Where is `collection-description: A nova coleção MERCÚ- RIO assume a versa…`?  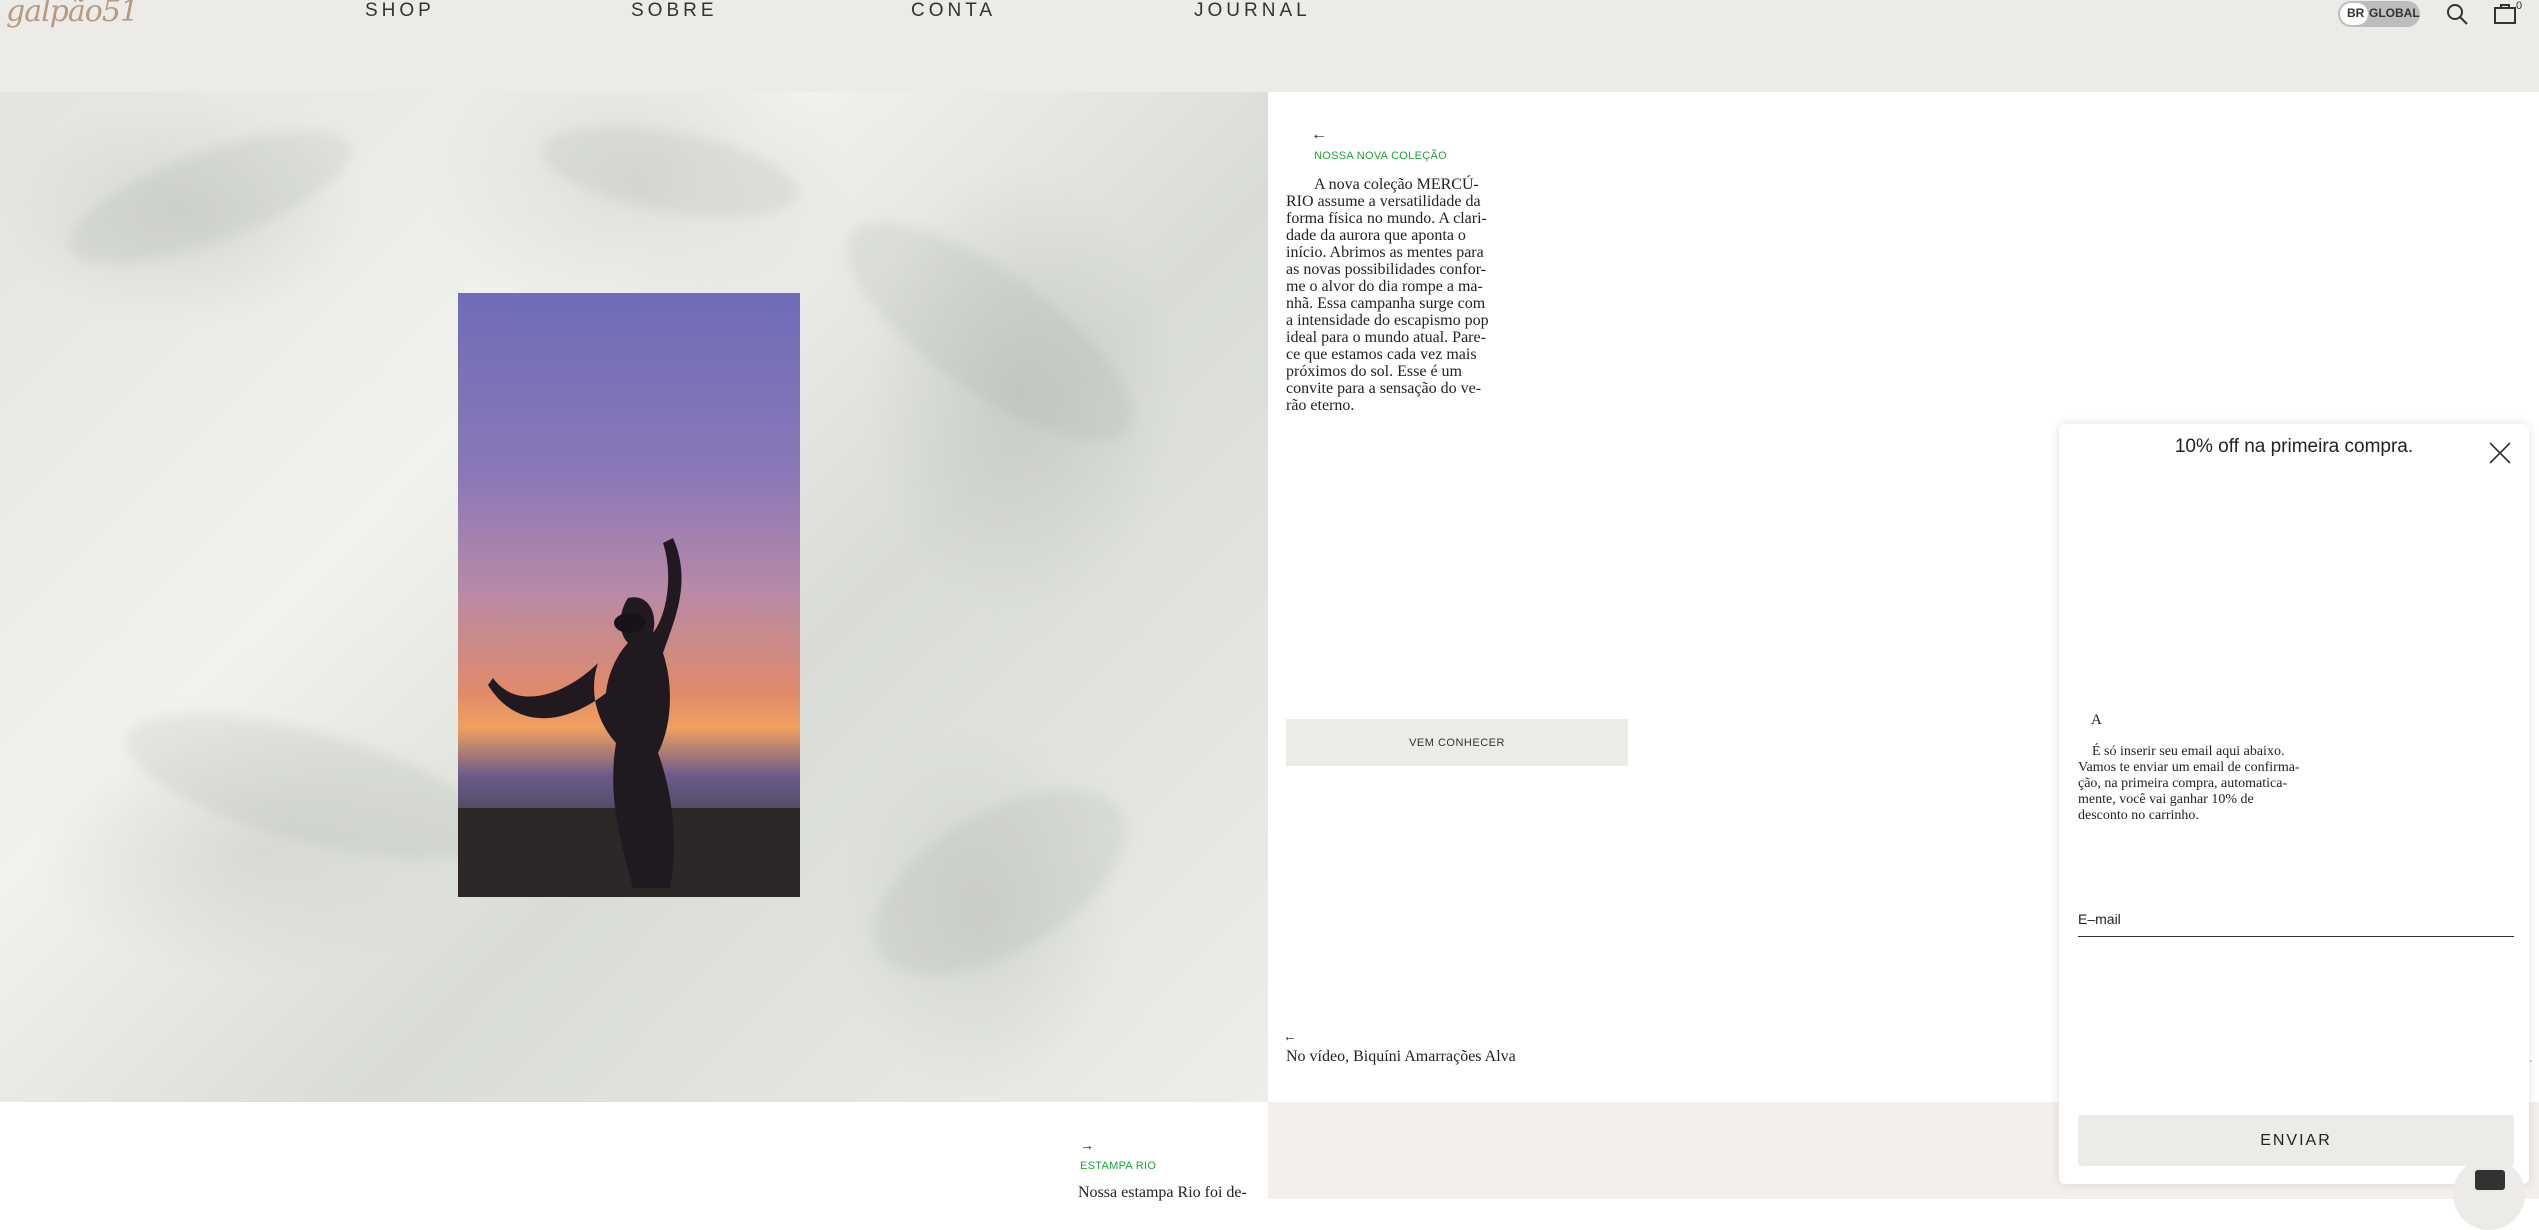
collection-description: A nova coleção MERCÚ- RIO assume a versa… is located at coordinates (1387, 295).